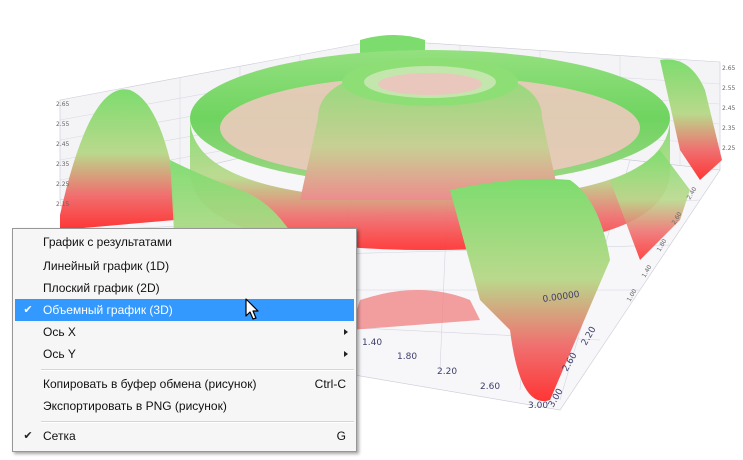 Image resolution: width=743 pixels, height=460 pixels. I want to click on mouse-pointer-icon, so click(252, 309).